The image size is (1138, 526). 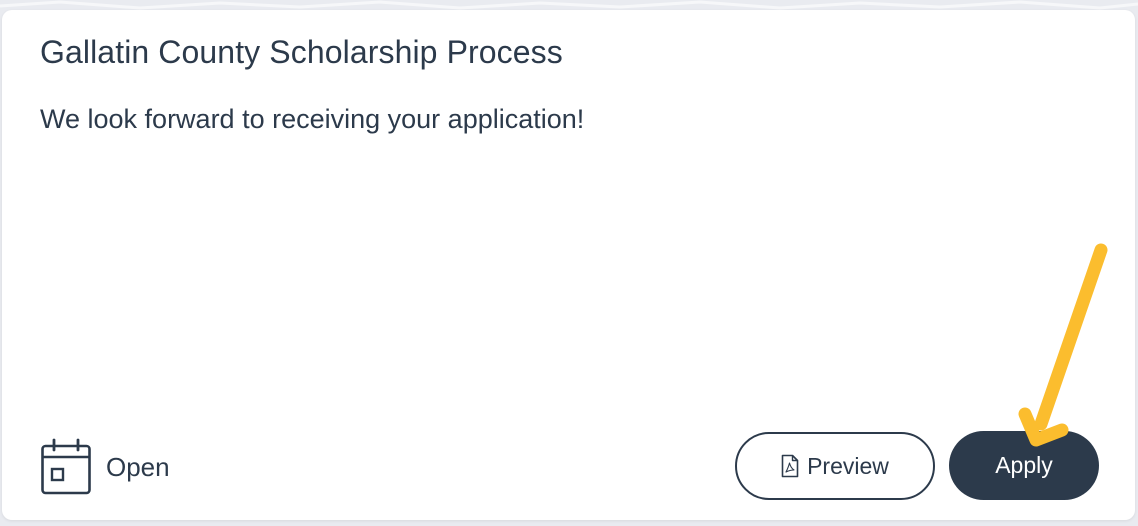 I want to click on calendar-icon, so click(x=66, y=466).